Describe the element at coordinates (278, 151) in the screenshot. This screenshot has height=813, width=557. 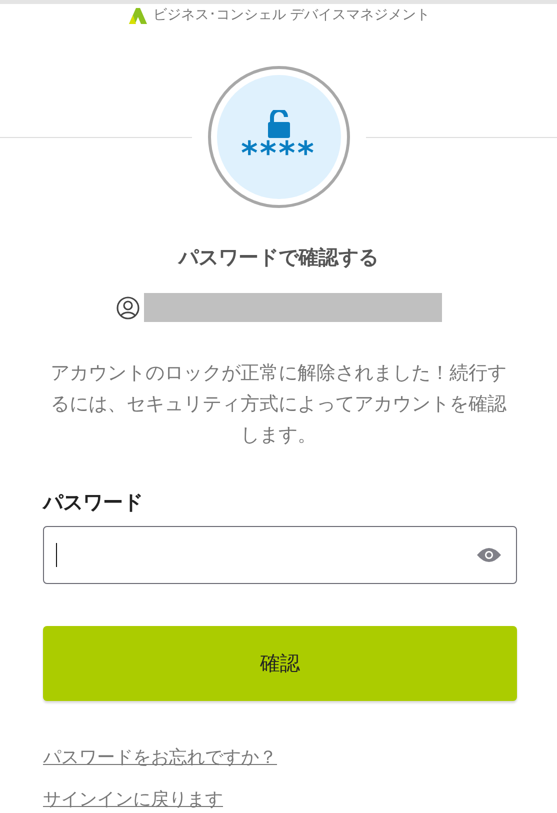
I see `masked-password: ****` at that location.